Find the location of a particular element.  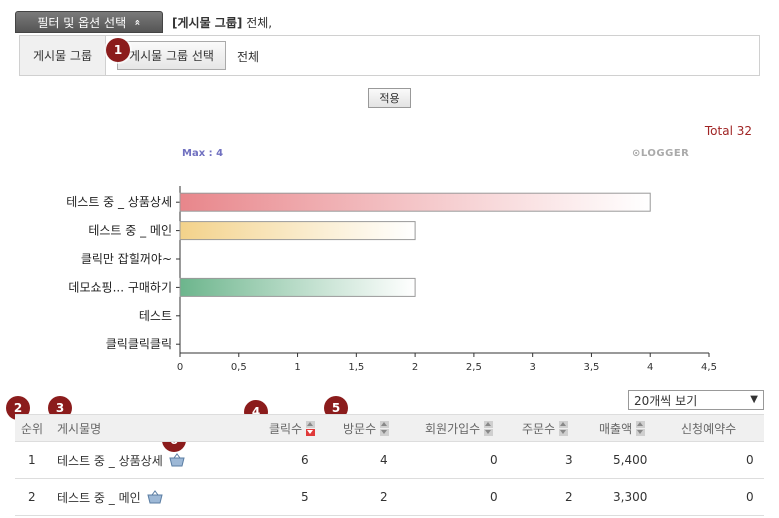

category-label: 테스트 중 _ 상품상세 is located at coordinates (119, 202).